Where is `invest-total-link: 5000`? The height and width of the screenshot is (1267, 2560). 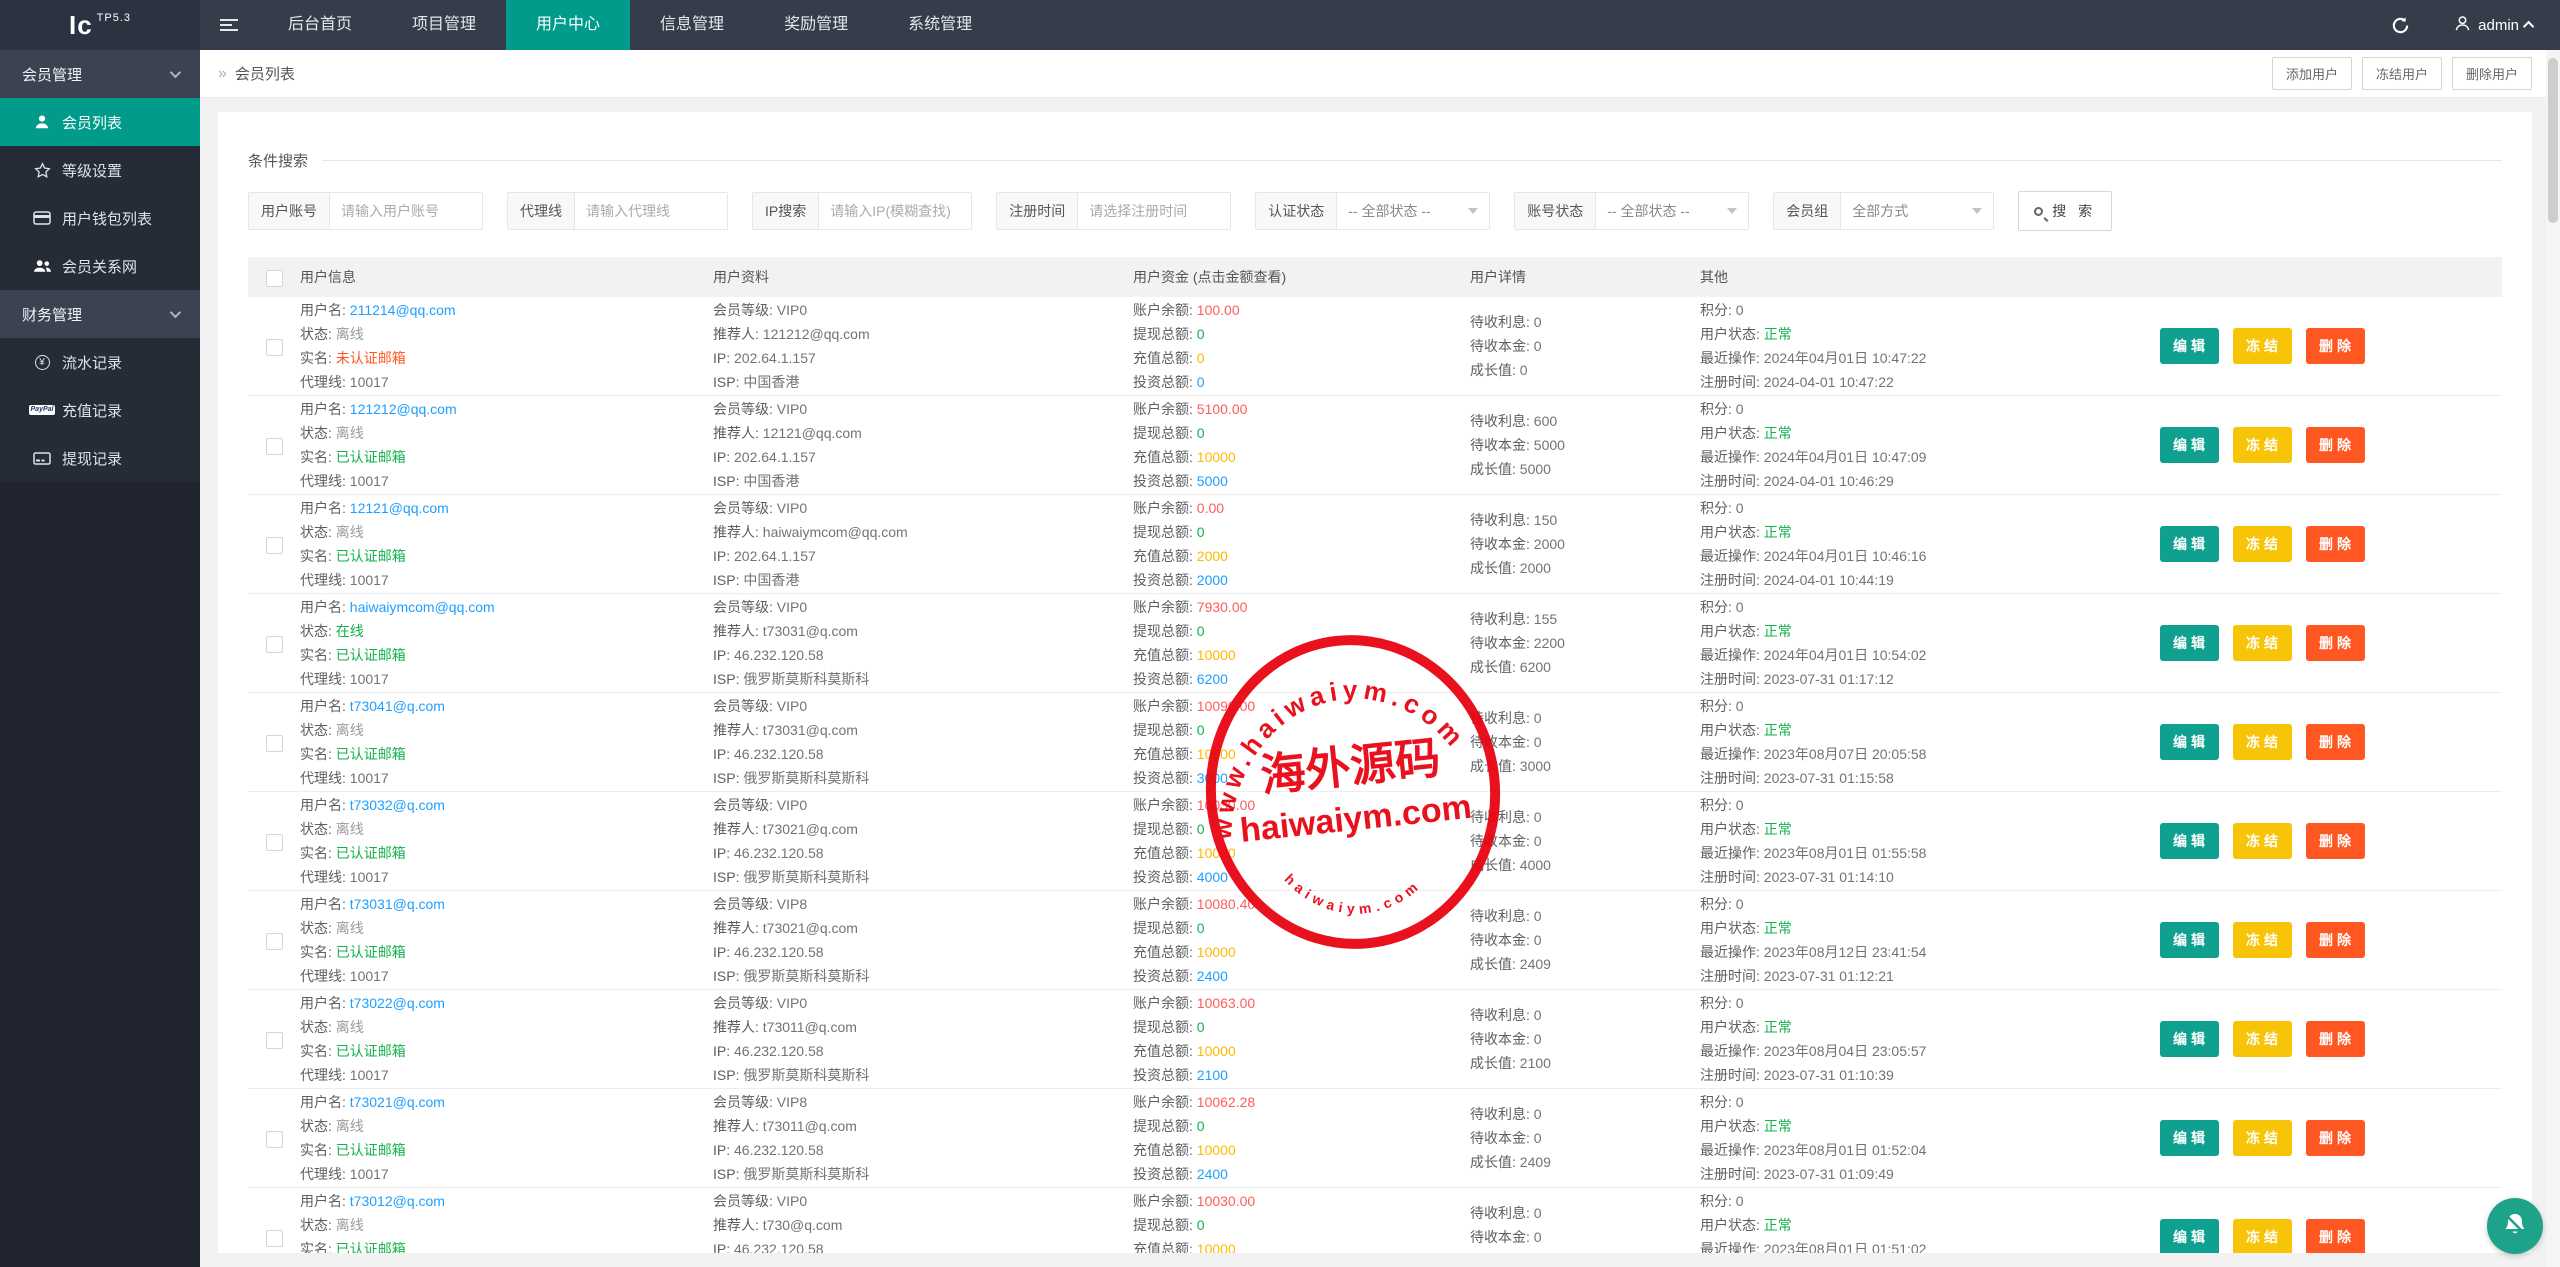 invest-total-link: 5000 is located at coordinates (1212, 481).